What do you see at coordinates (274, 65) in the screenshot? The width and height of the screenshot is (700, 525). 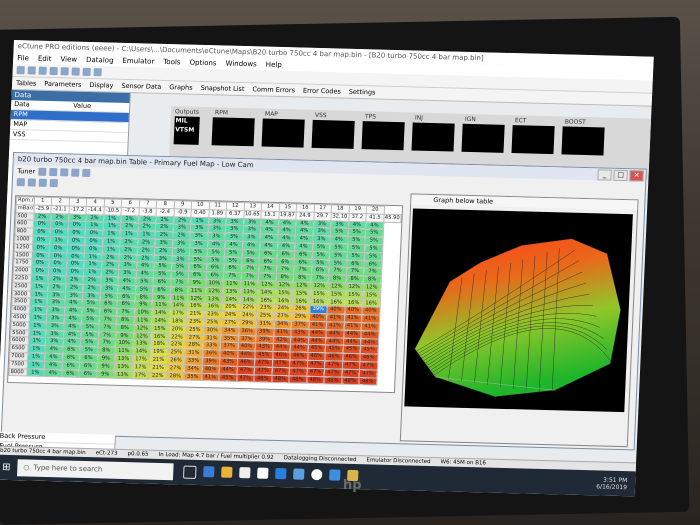 I see `menu-help: Help` at bounding box center [274, 65].